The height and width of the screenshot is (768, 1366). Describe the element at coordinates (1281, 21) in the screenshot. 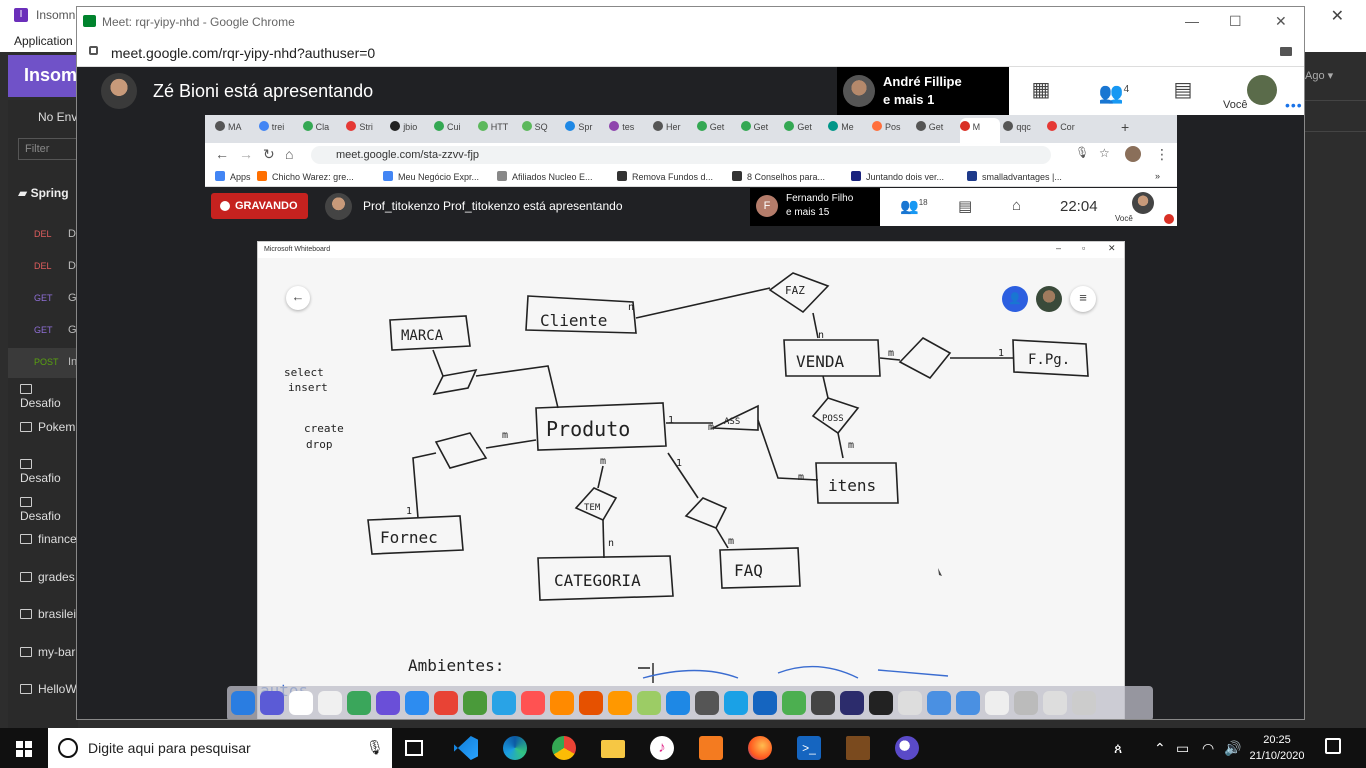

I see `close-icon: ✕` at that location.